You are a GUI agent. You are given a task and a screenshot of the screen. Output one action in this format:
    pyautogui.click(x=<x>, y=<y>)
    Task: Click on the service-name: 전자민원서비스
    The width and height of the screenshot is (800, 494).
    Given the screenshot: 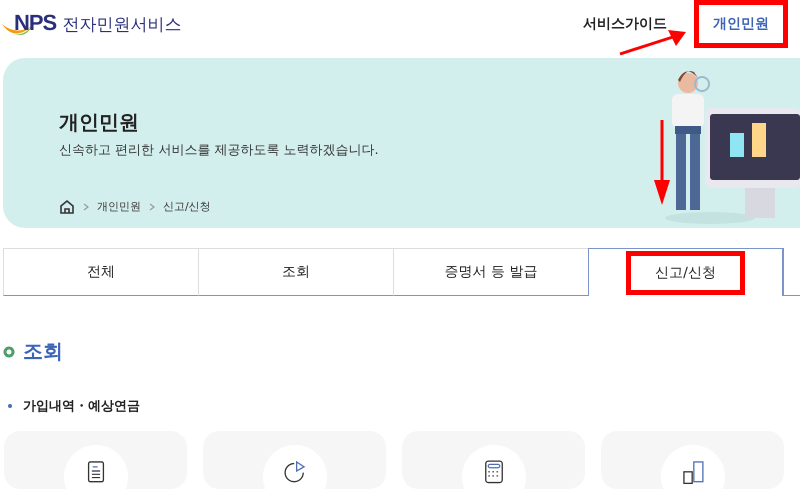 What is the action you would take?
    pyautogui.click(x=122, y=25)
    